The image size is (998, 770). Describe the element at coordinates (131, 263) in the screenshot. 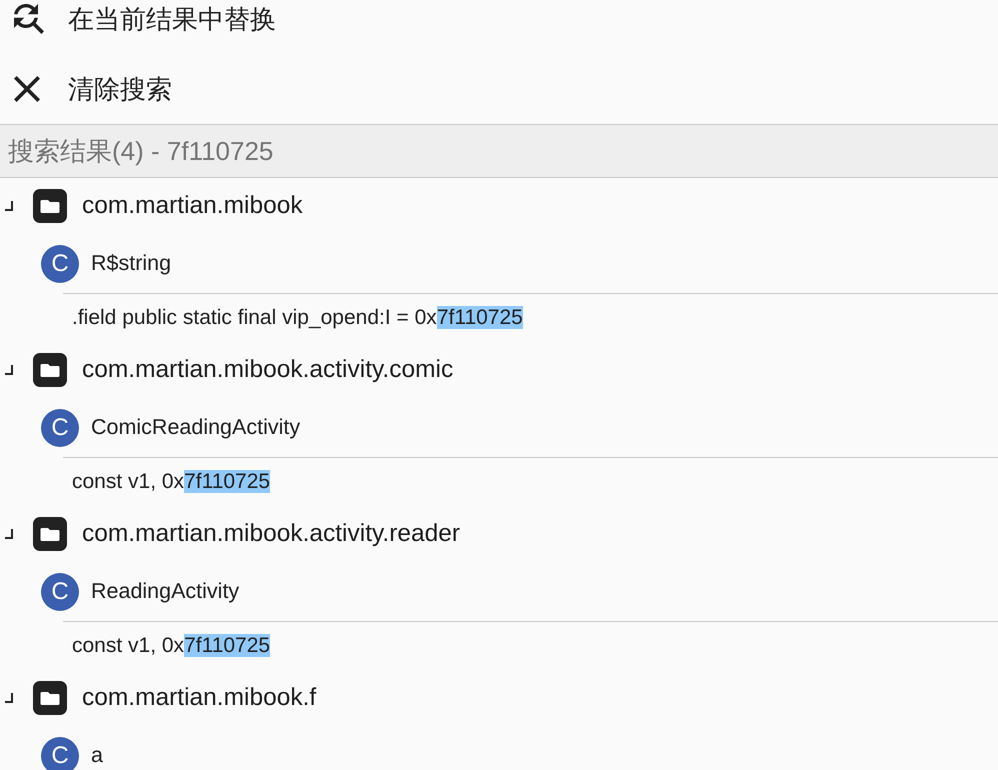

I see `class-name: R$string` at that location.